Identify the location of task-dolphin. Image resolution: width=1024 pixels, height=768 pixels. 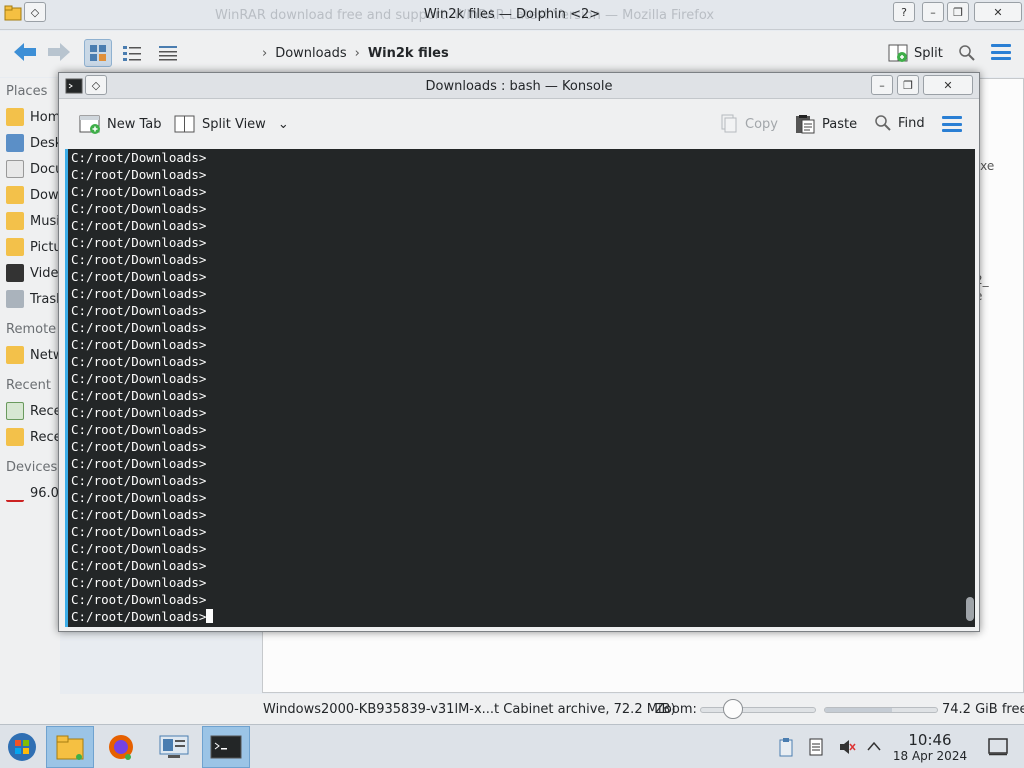
(70, 747).